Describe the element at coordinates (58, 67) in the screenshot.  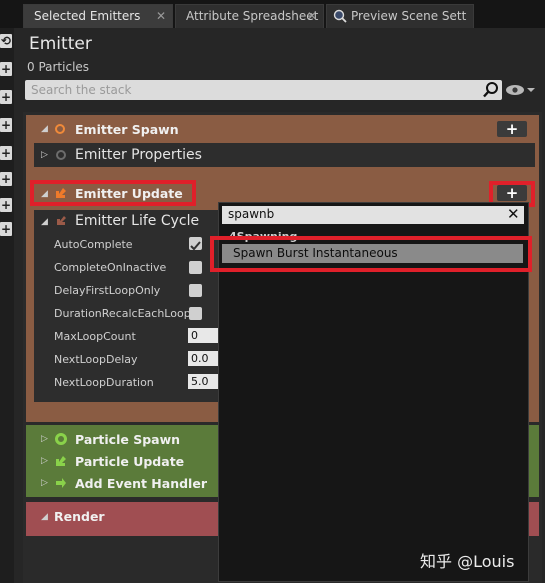
I see `particle-count: 0 Particles` at that location.